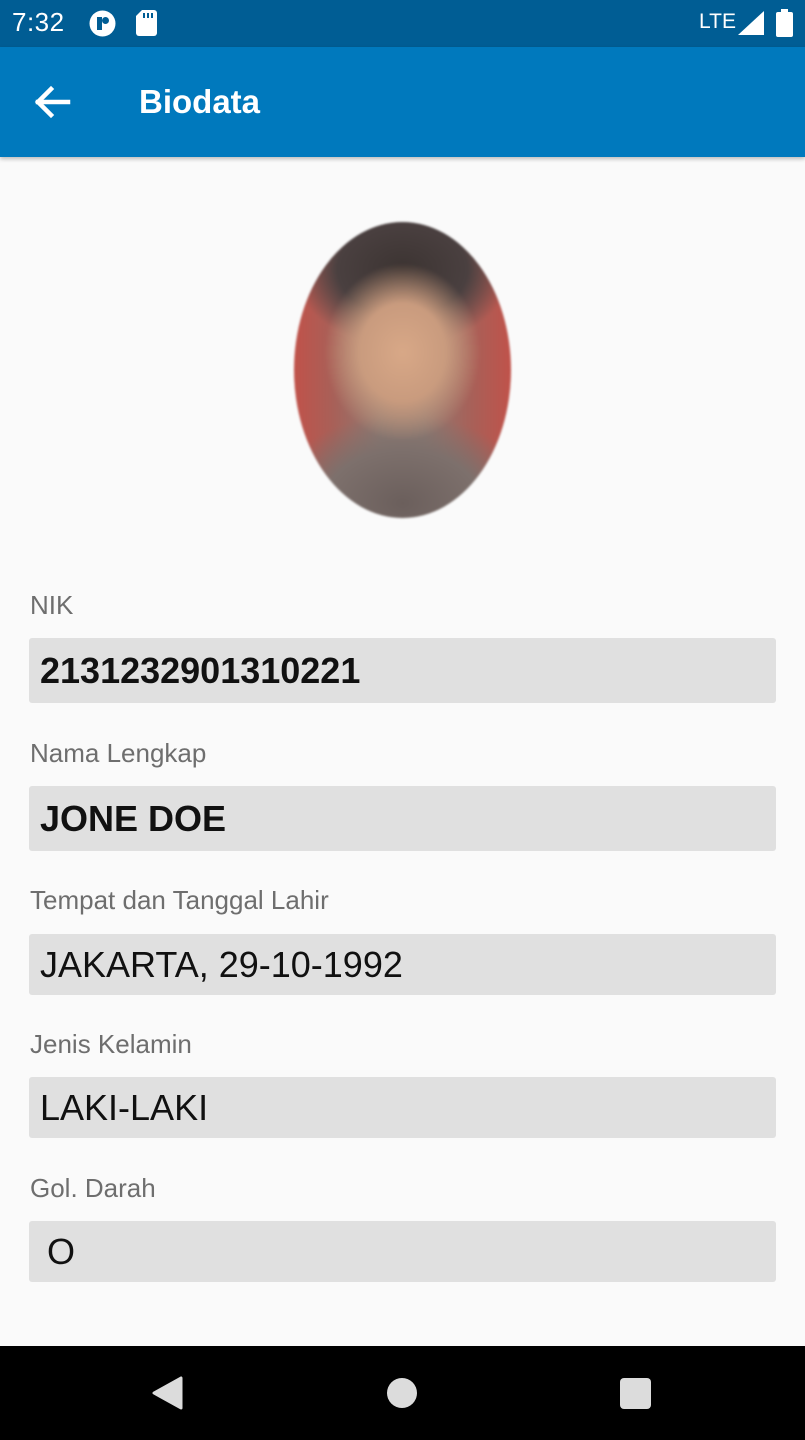 Image resolution: width=805 pixels, height=1440 pixels. I want to click on navigation-bar, so click(402, 1393).